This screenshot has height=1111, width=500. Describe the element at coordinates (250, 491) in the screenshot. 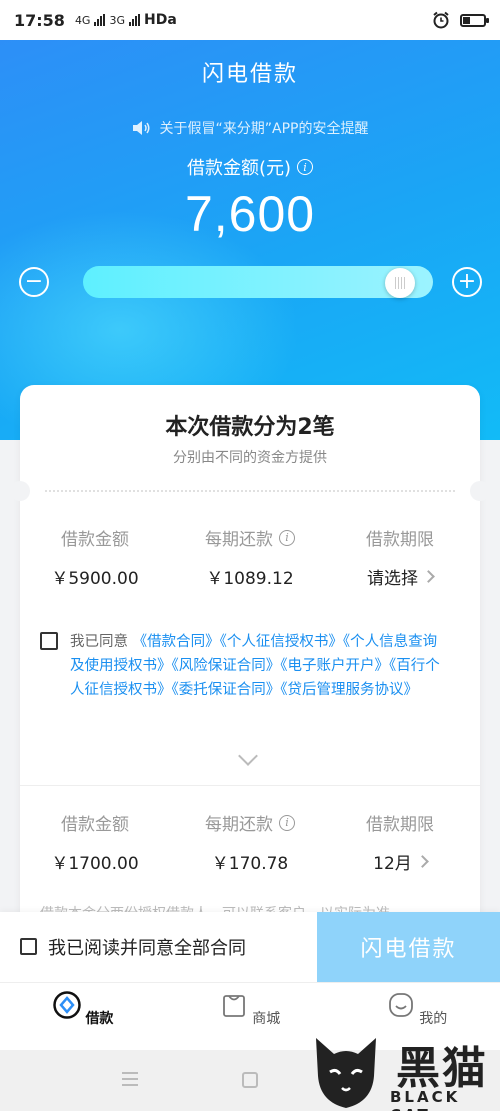

I see `divider` at that location.